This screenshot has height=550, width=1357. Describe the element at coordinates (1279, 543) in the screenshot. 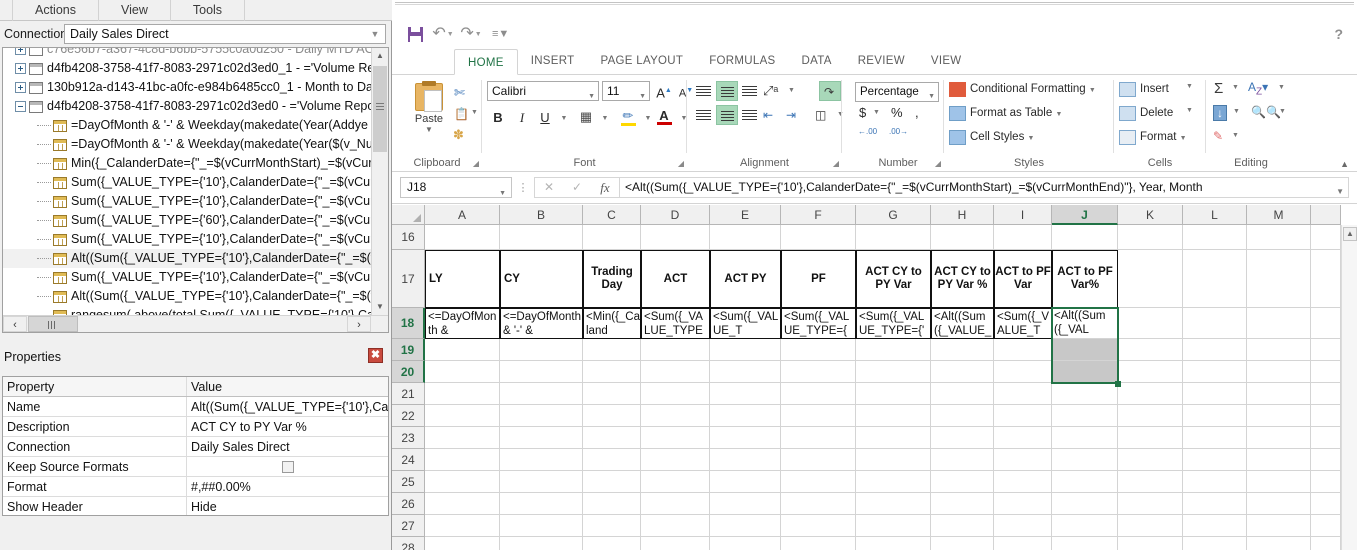

I see `cell-m28` at that location.